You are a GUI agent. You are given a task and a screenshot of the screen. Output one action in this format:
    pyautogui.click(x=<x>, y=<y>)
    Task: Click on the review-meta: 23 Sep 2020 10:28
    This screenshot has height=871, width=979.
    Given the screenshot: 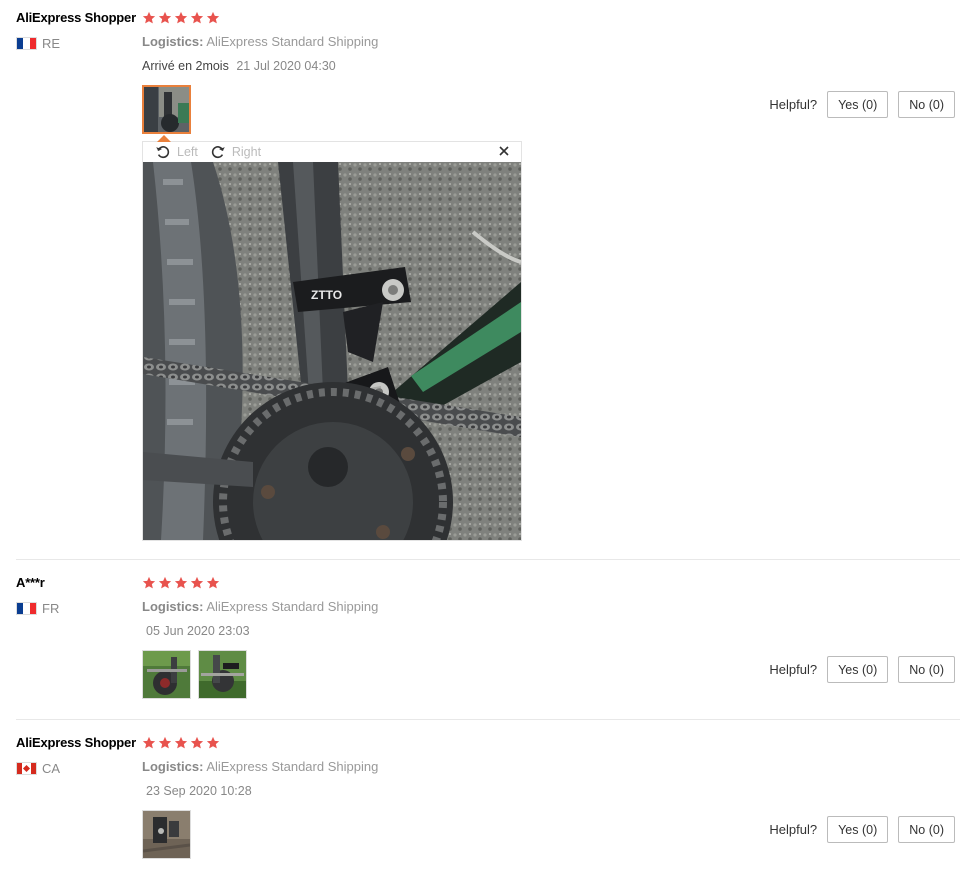 What is the action you would take?
    pyautogui.click(x=197, y=791)
    